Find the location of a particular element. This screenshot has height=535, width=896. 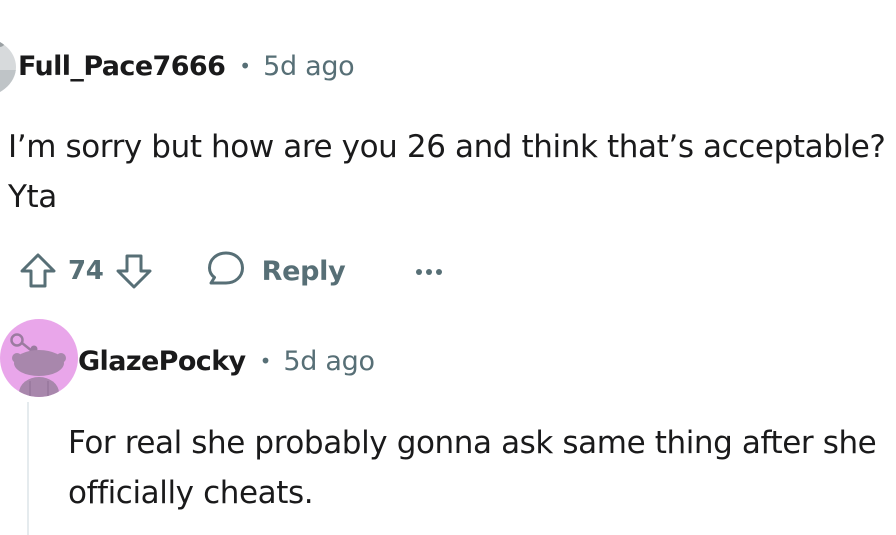

upvote-arrow-icon is located at coordinates (38, 271).